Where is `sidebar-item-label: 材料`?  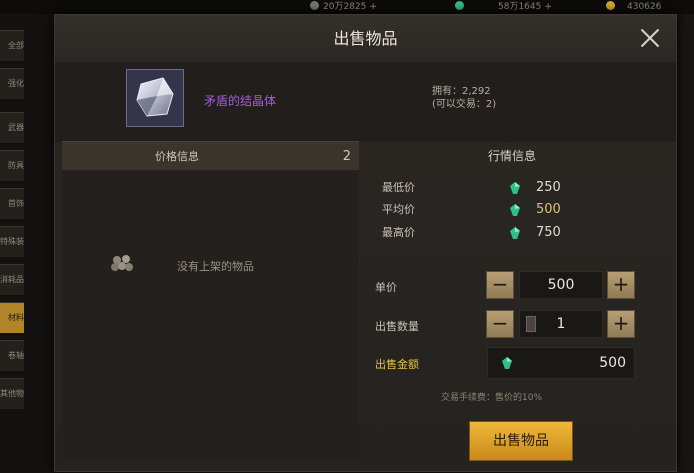
sidebar-item-label: 材料 is located at coordinates (16, 317).